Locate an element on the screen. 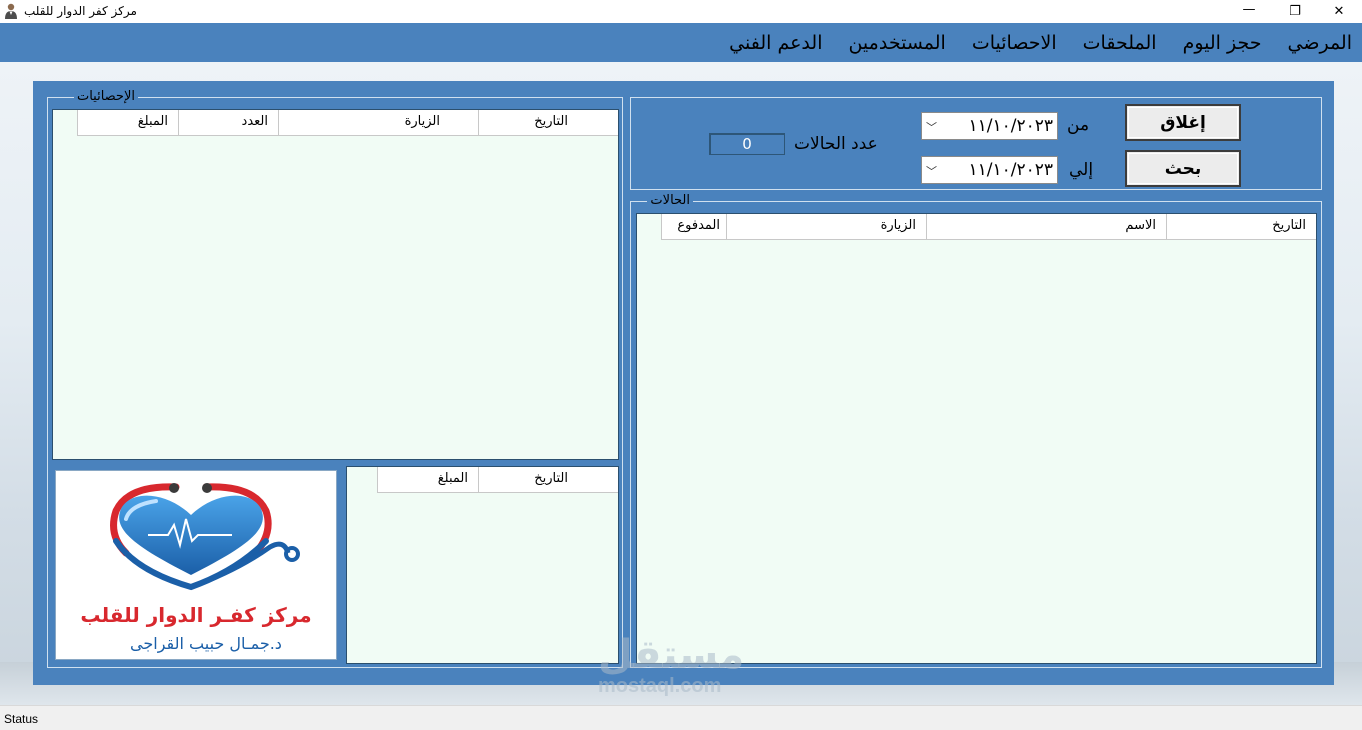 This screenshot has width=1362, height=730. menu-support: الدعم الفني is located at coordinates (775, 43).